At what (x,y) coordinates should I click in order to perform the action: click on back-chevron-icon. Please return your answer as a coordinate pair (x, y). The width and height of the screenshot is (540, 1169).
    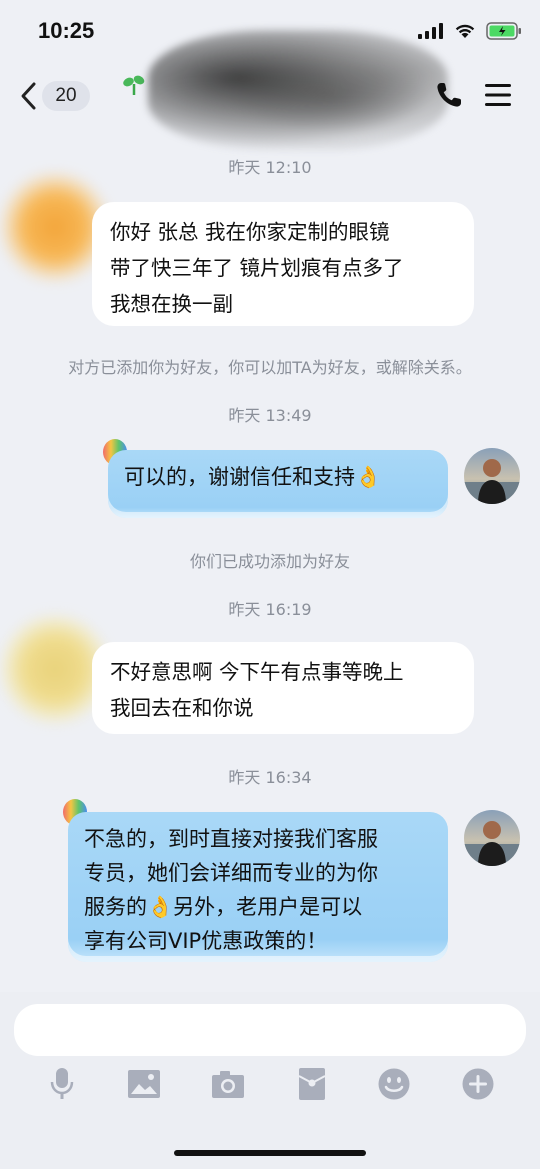
    Looking at the image, I should click on (28, 96).